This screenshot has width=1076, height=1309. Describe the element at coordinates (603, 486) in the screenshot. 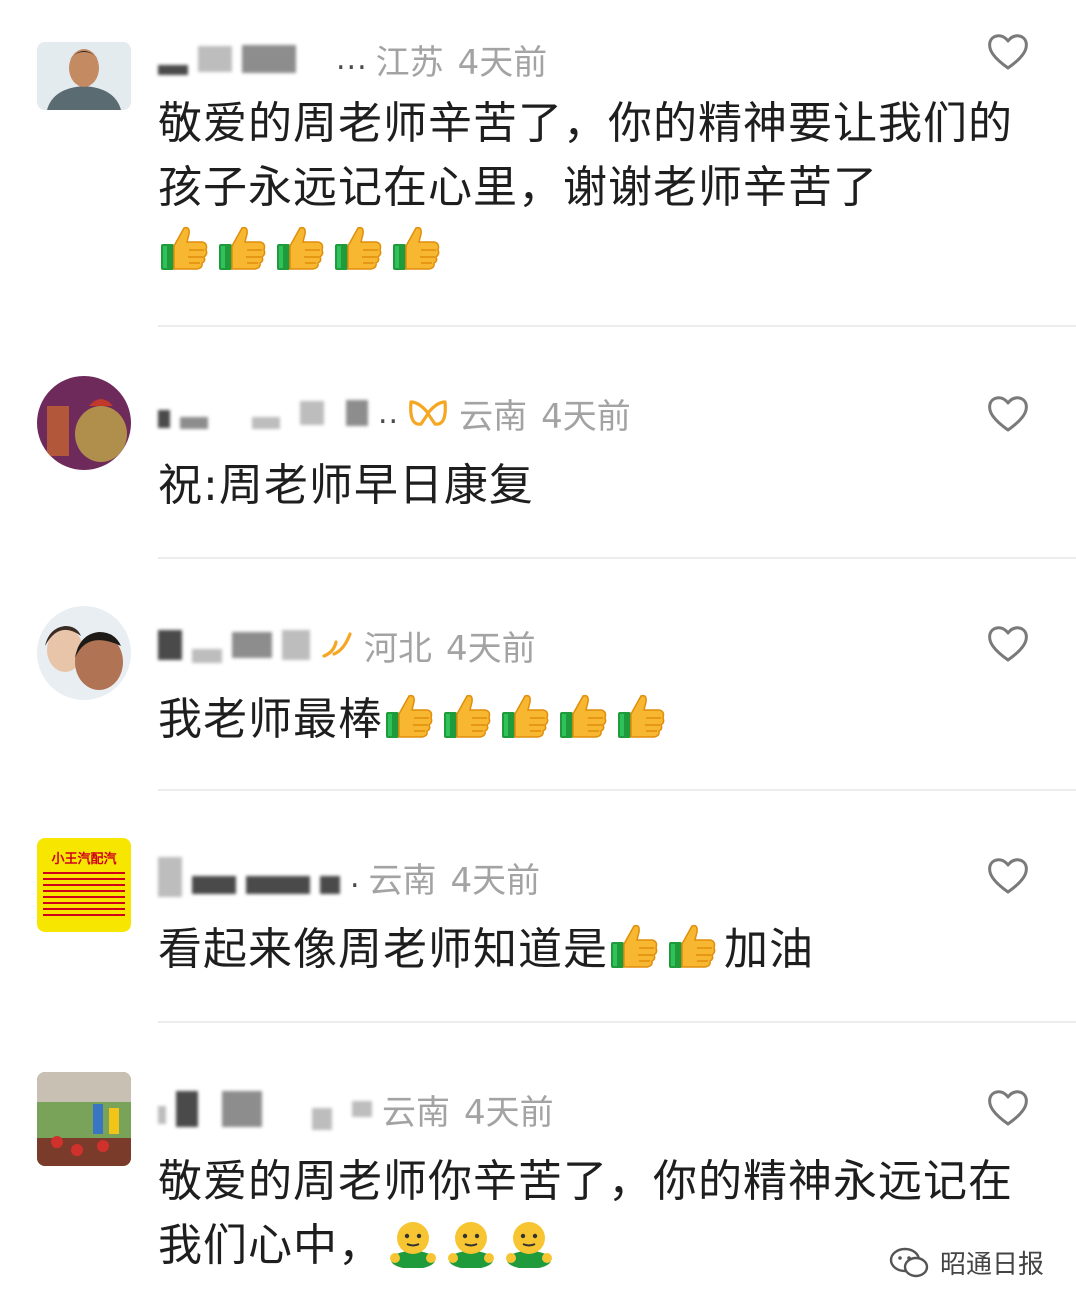

I see `comment-text: 祝:周老师早日康复` at that location.